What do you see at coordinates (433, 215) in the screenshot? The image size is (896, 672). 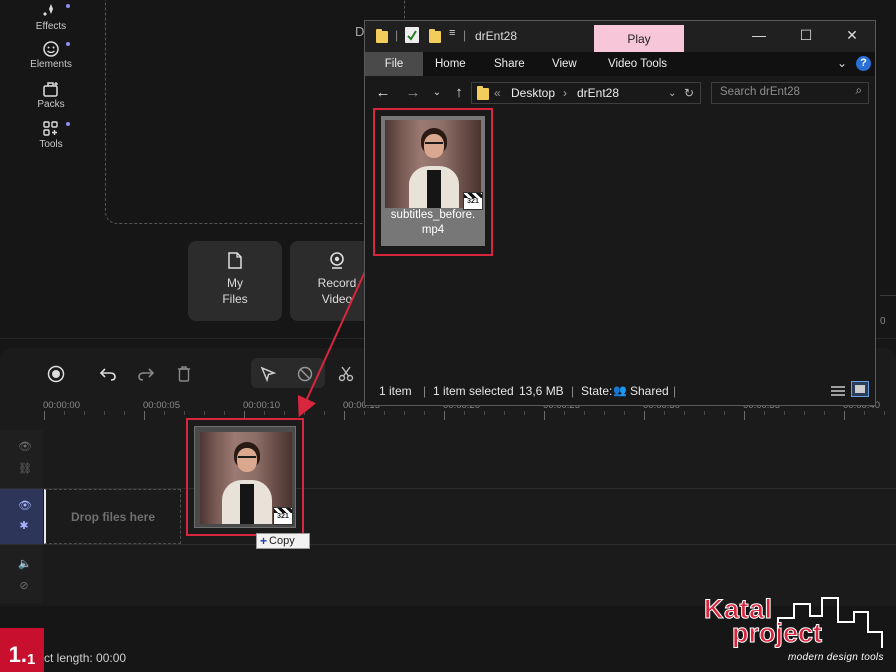 I see `file-name-line1: subtitles_before.` at bounding box center [433, 215].